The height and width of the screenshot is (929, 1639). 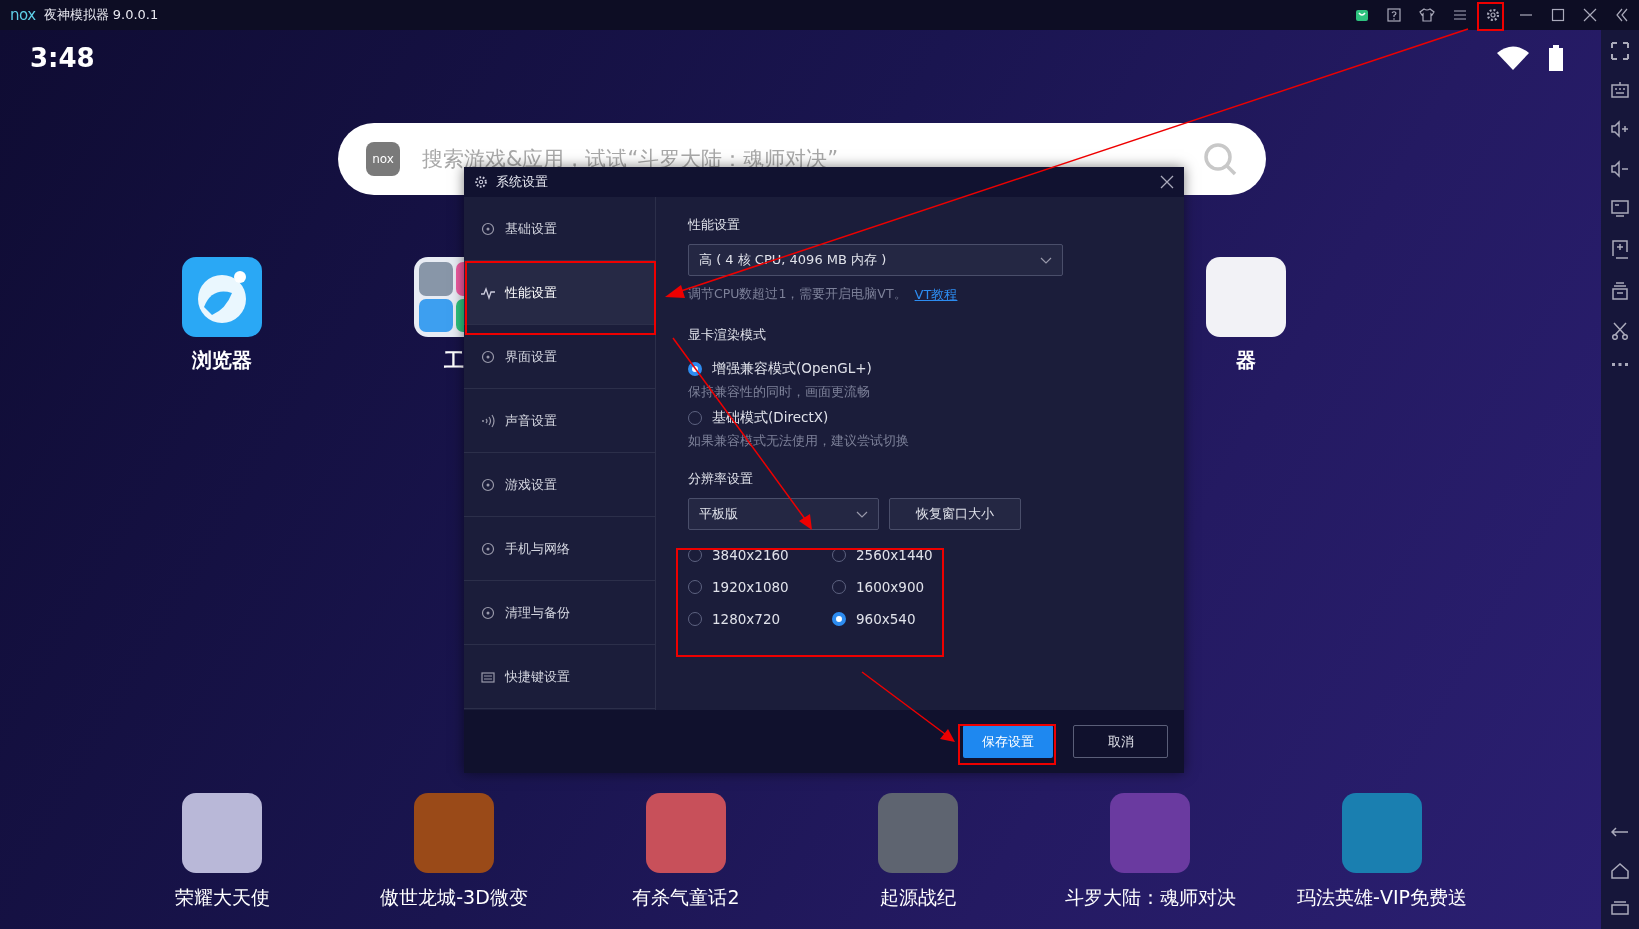 I want to click on apk-install-icon, so click(x=1620, y=250).